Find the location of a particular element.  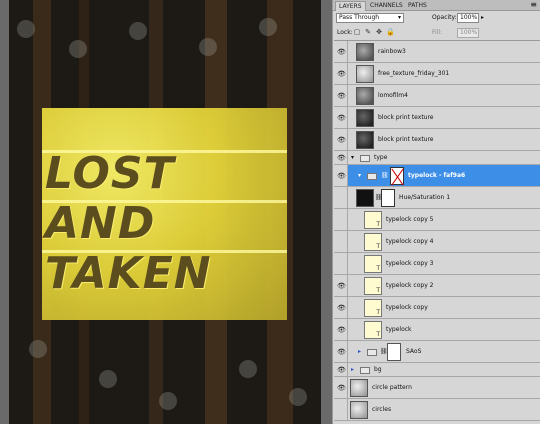

vector-mask-thumbnail is located at coordinates (397, 175).